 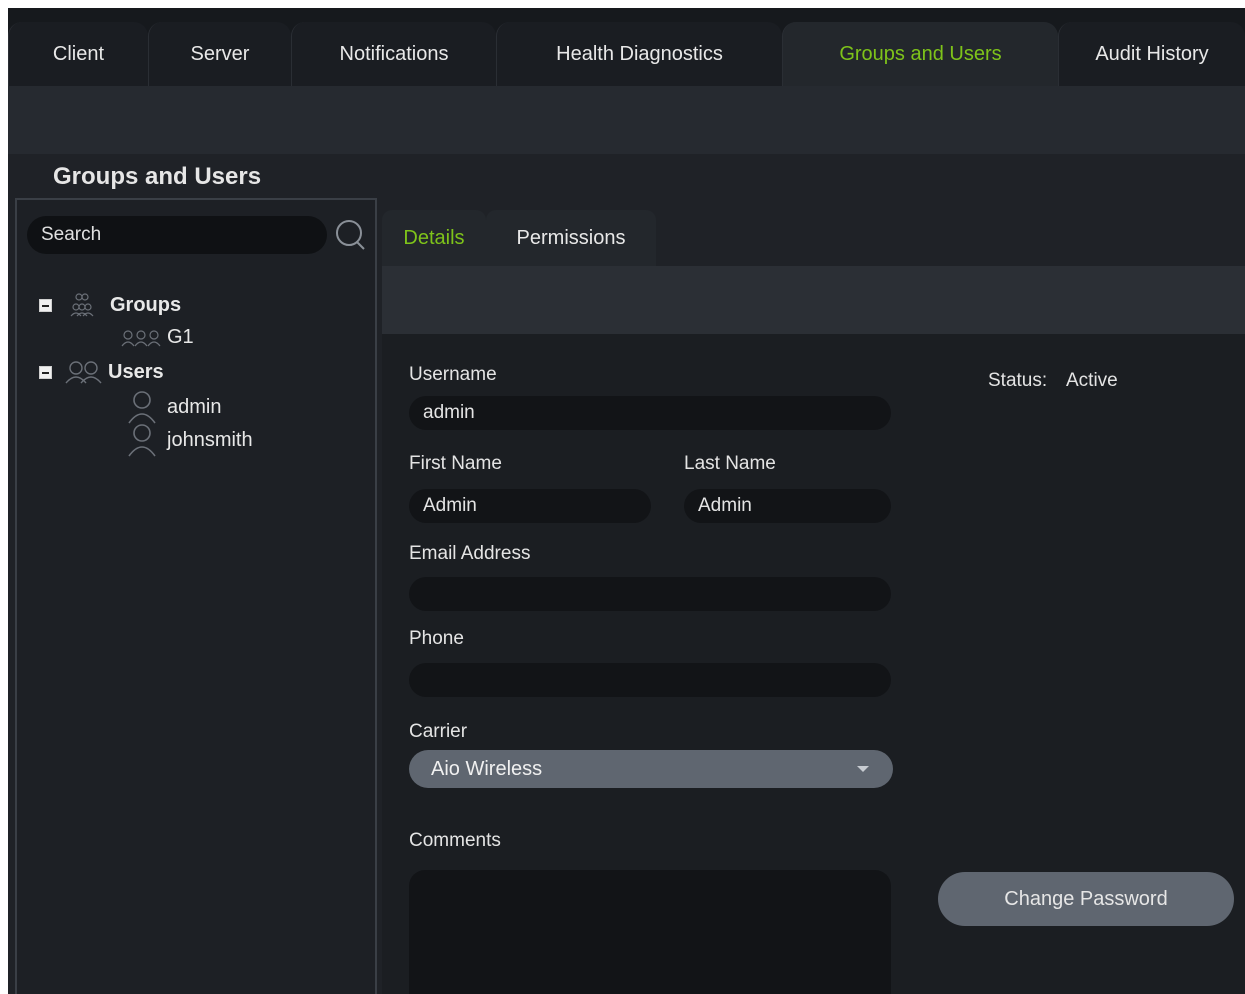 I want to click on first-name-field, so click(x=530, y=506).